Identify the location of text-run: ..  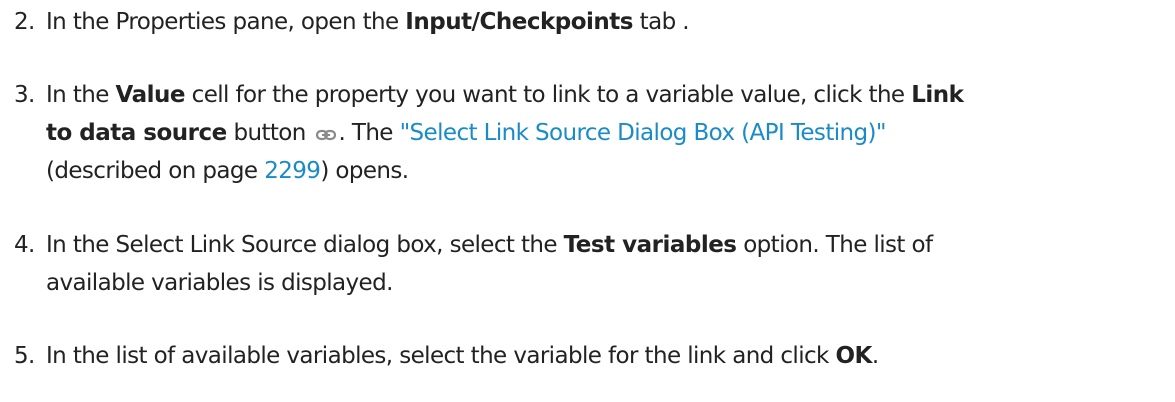
(875, 356).